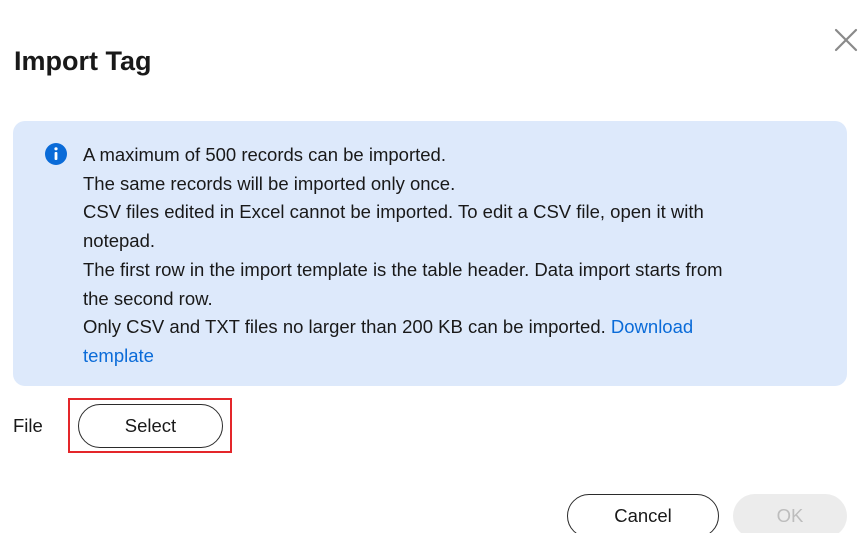 The image size is (862, 533). What do you see at coordinates (643, 513) in the screenshot?
I see `cancel-button: Cancel` at bounding box center [643, 513].